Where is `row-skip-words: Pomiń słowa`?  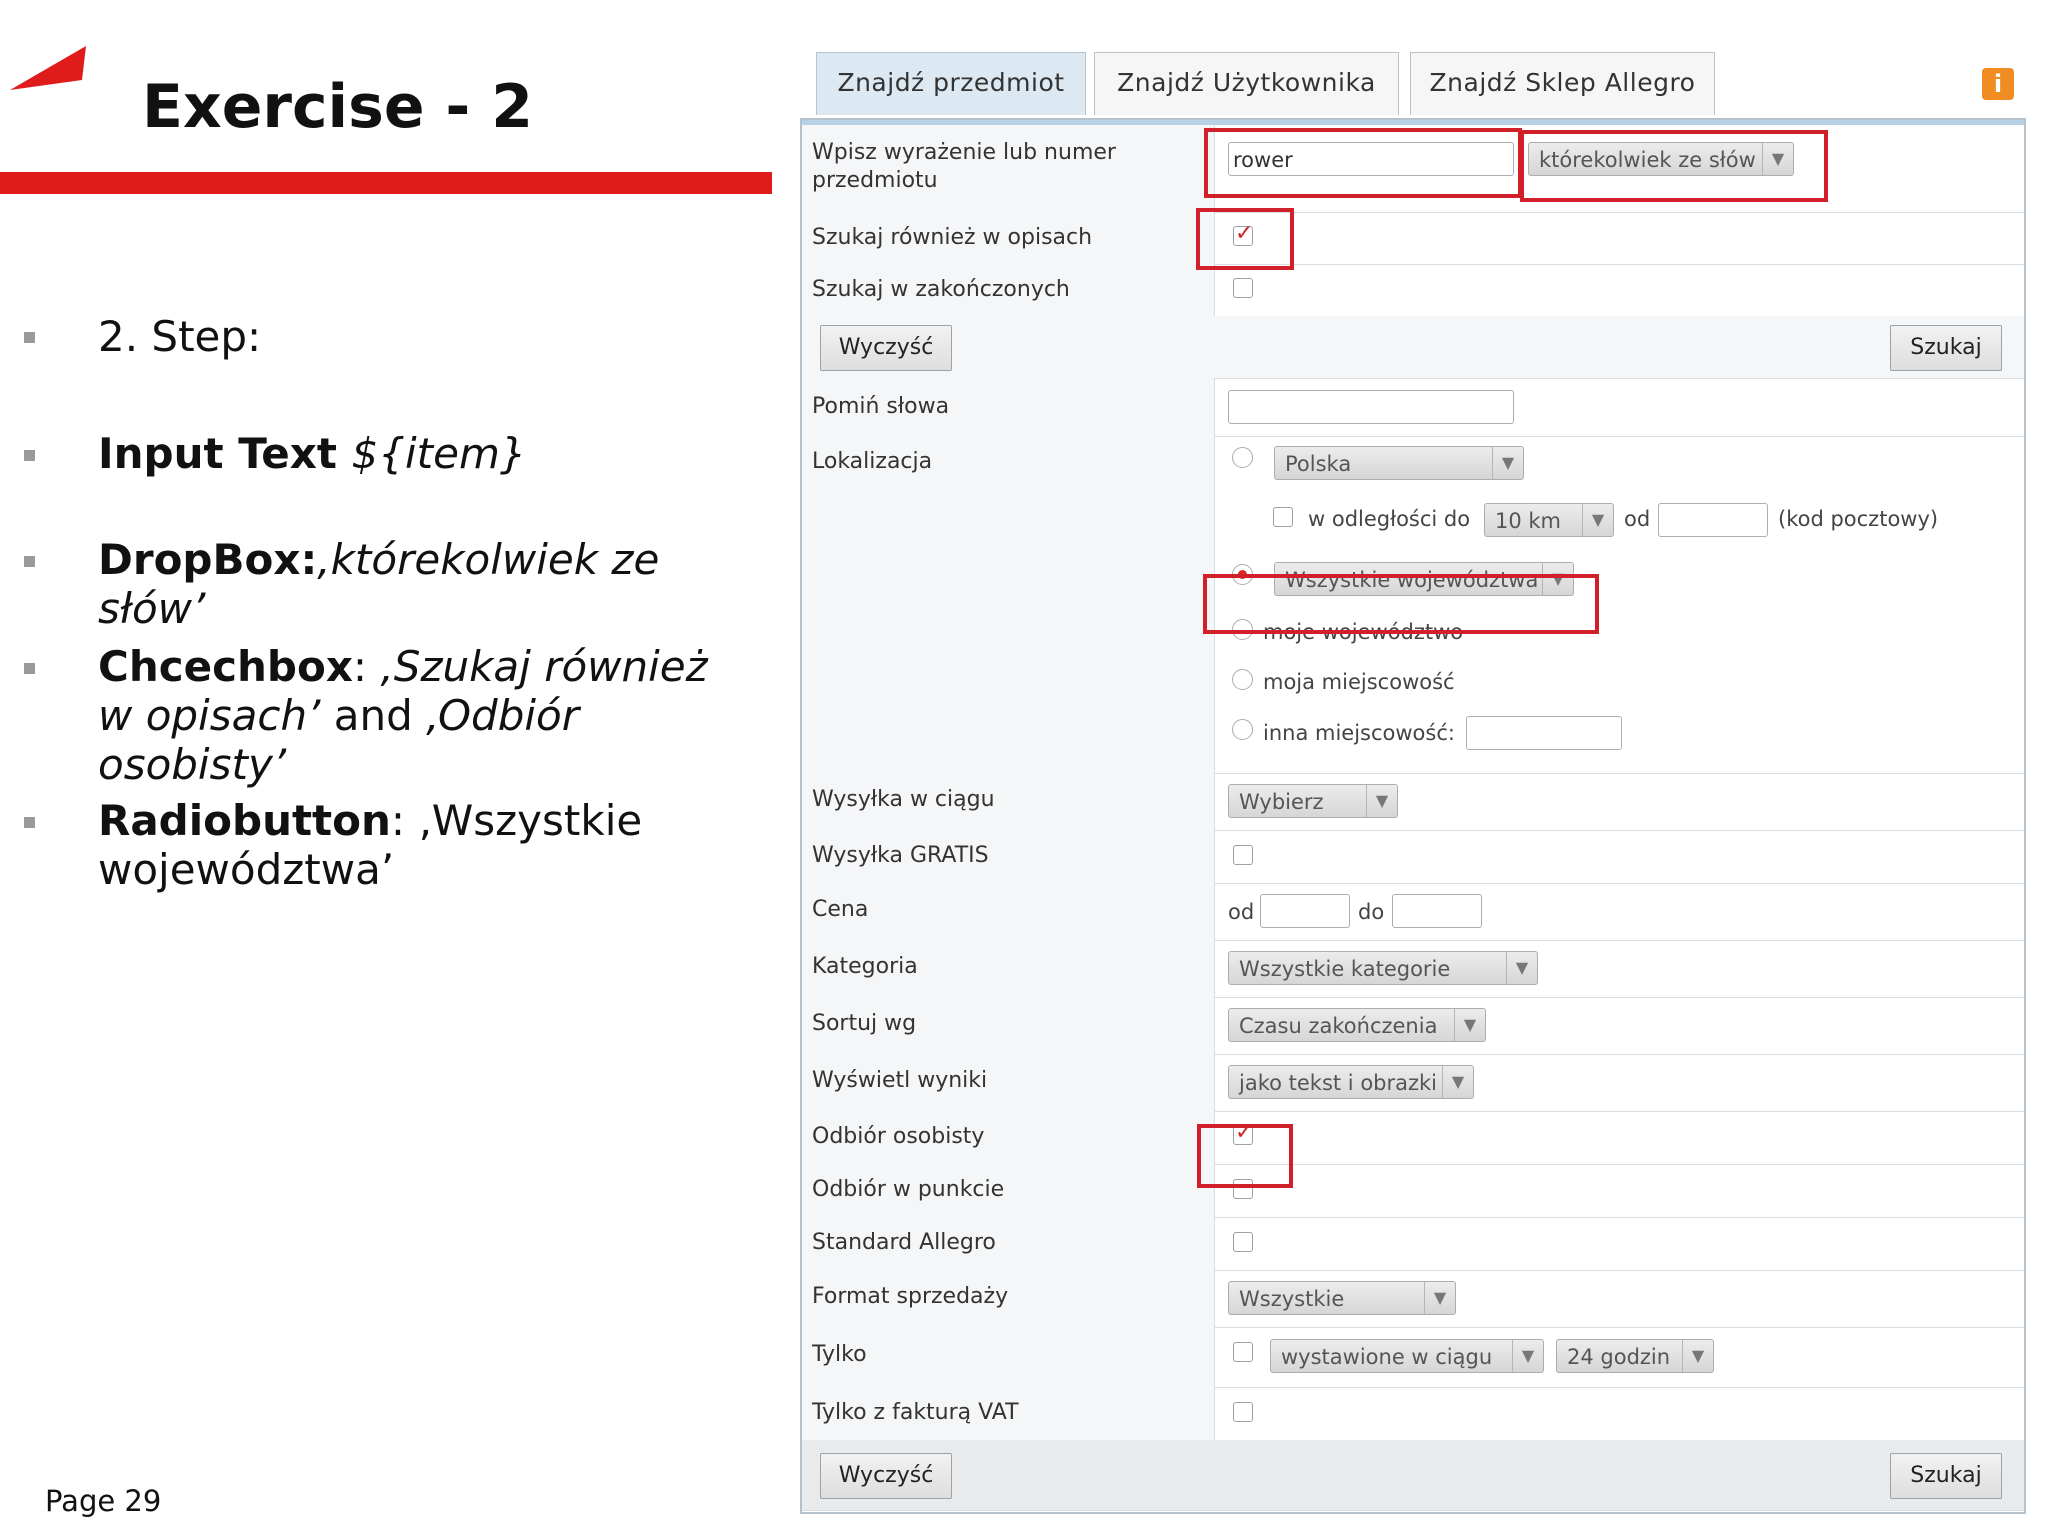
row-skip-words: Pomiń słowa is located at coordinates (1413, 407).